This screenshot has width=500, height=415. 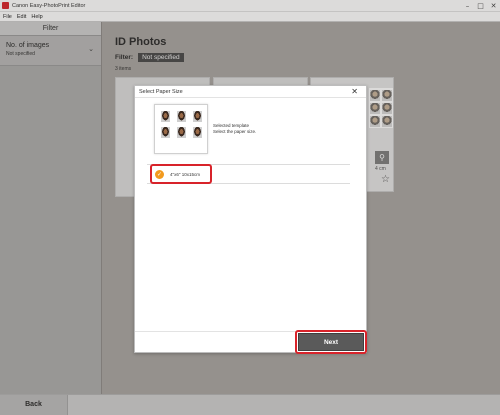 I want to click on selected-template-thumbnail, so click(x=181, y=129).